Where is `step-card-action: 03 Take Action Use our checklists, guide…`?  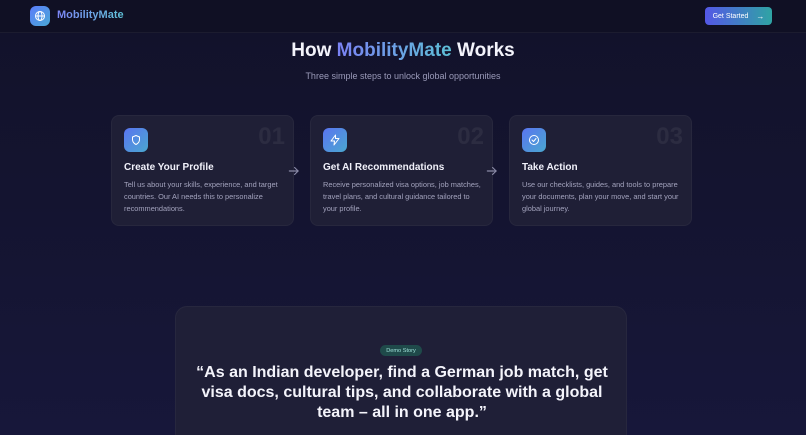 step-card-action: 03 Take Action Use our checklists, guide… is located at coordinates (600, 170).